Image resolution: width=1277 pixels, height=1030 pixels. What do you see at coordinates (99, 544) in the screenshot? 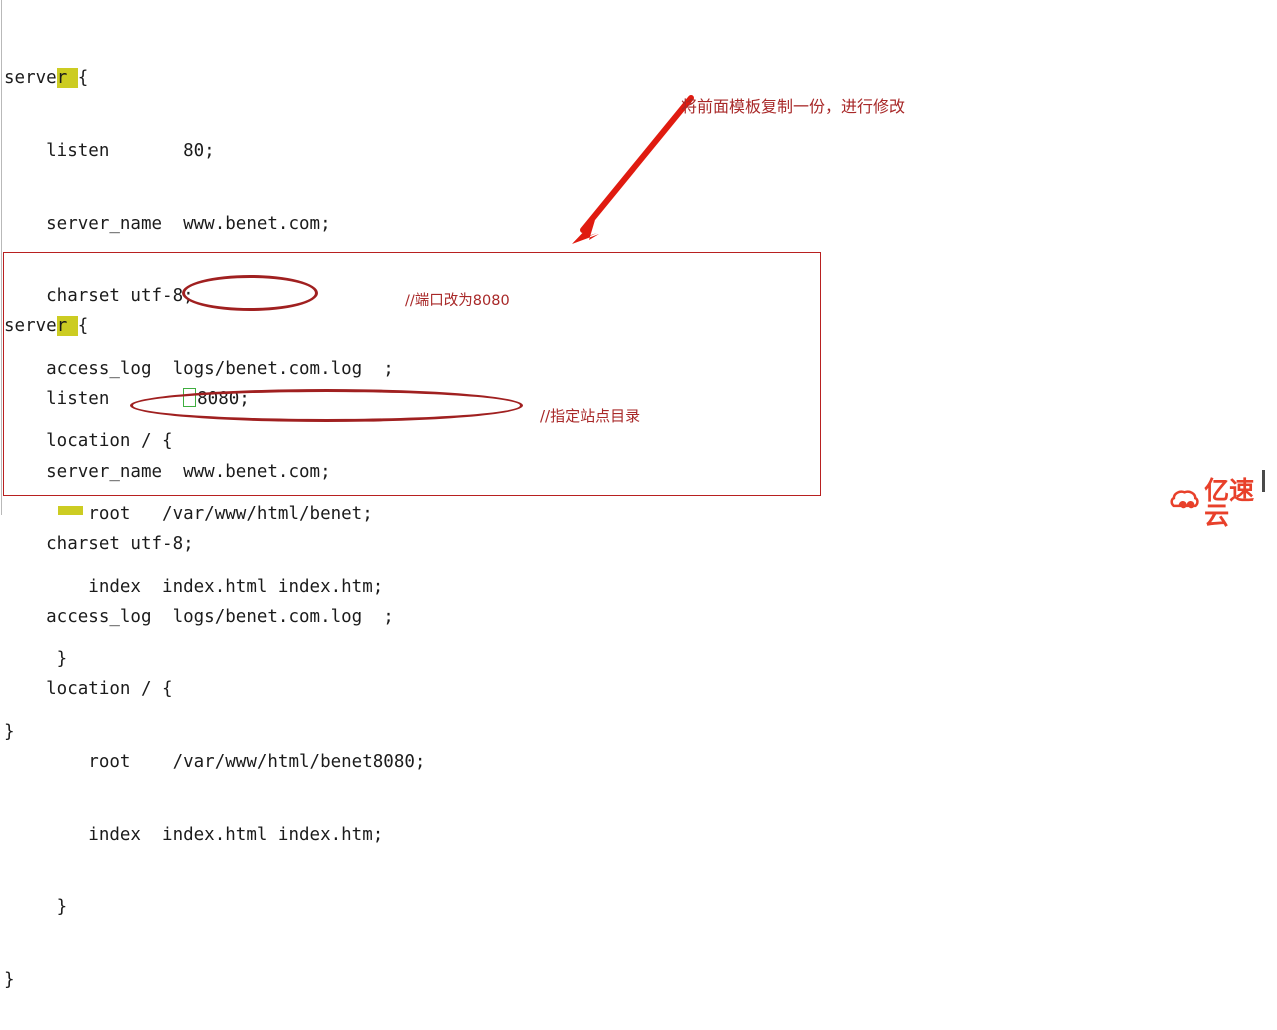
I see `code-text: charset utf-8;` at bounding box center [99, 544].